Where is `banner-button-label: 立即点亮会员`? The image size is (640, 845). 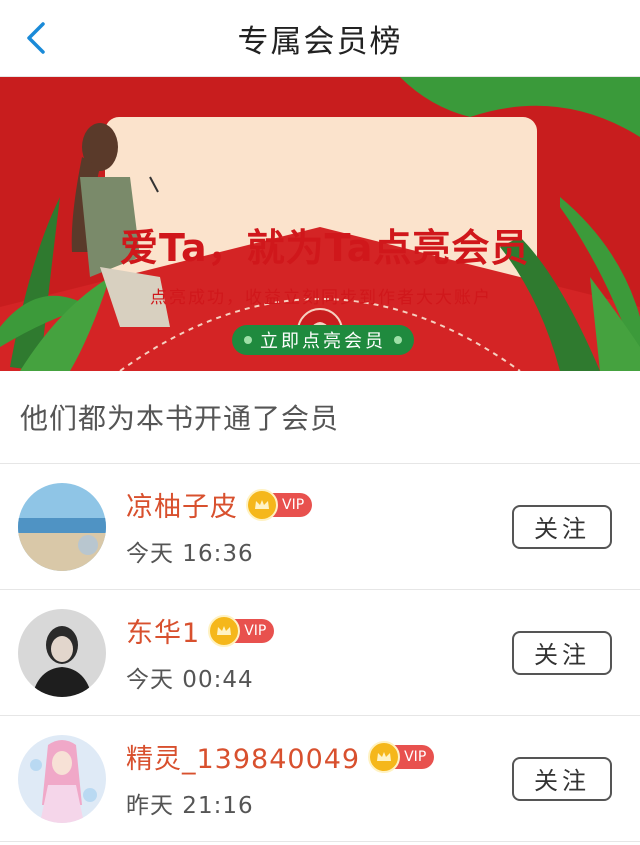 banner-button-label: 立即点亮会员 is located at coordinates (323, 341).